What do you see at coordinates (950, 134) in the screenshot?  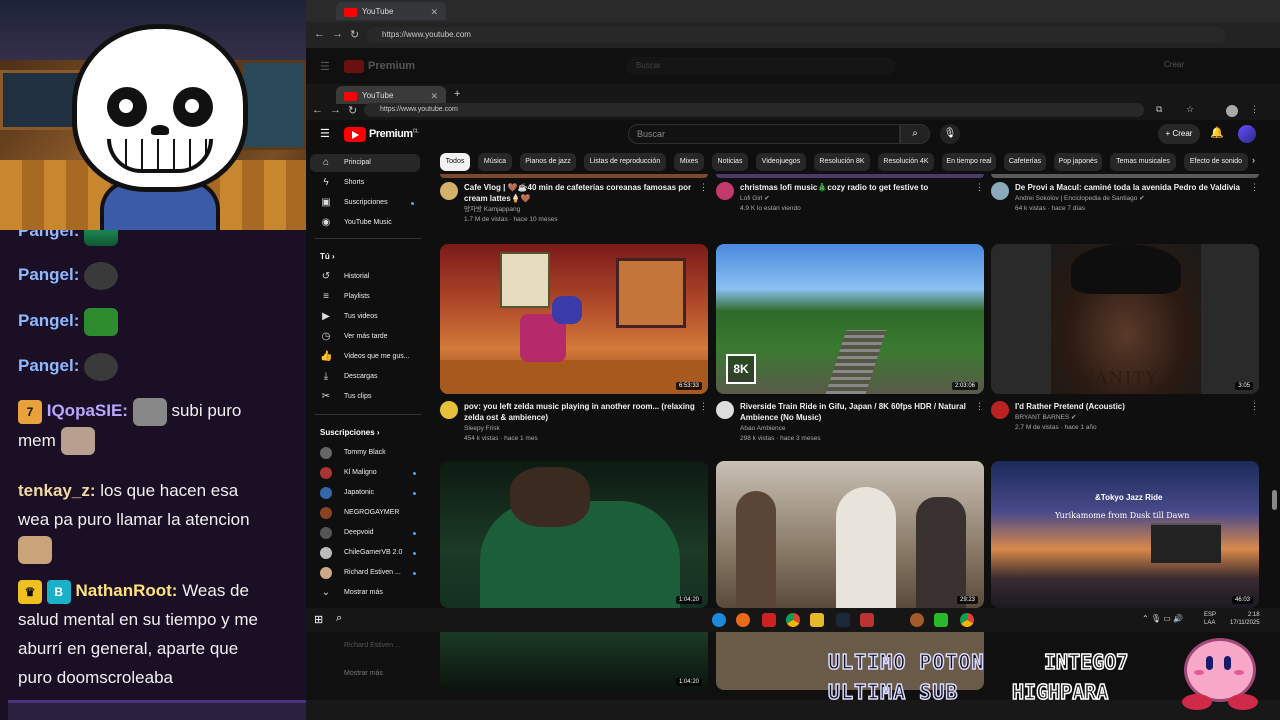 I see `microphone-icon: 🎙` at bounding box center [950, 134].